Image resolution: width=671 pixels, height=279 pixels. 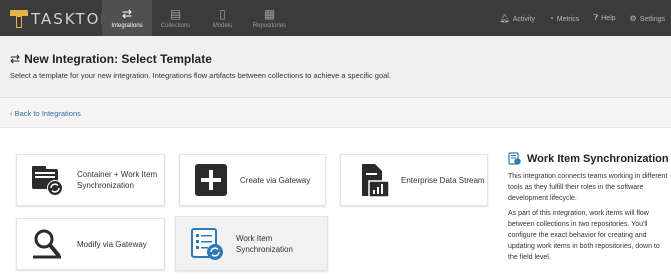 What do you see at coordinates (275, 180) in the screenshot?
I see `template-card-label: Create via Gateway` at bounding box center [275, 180].